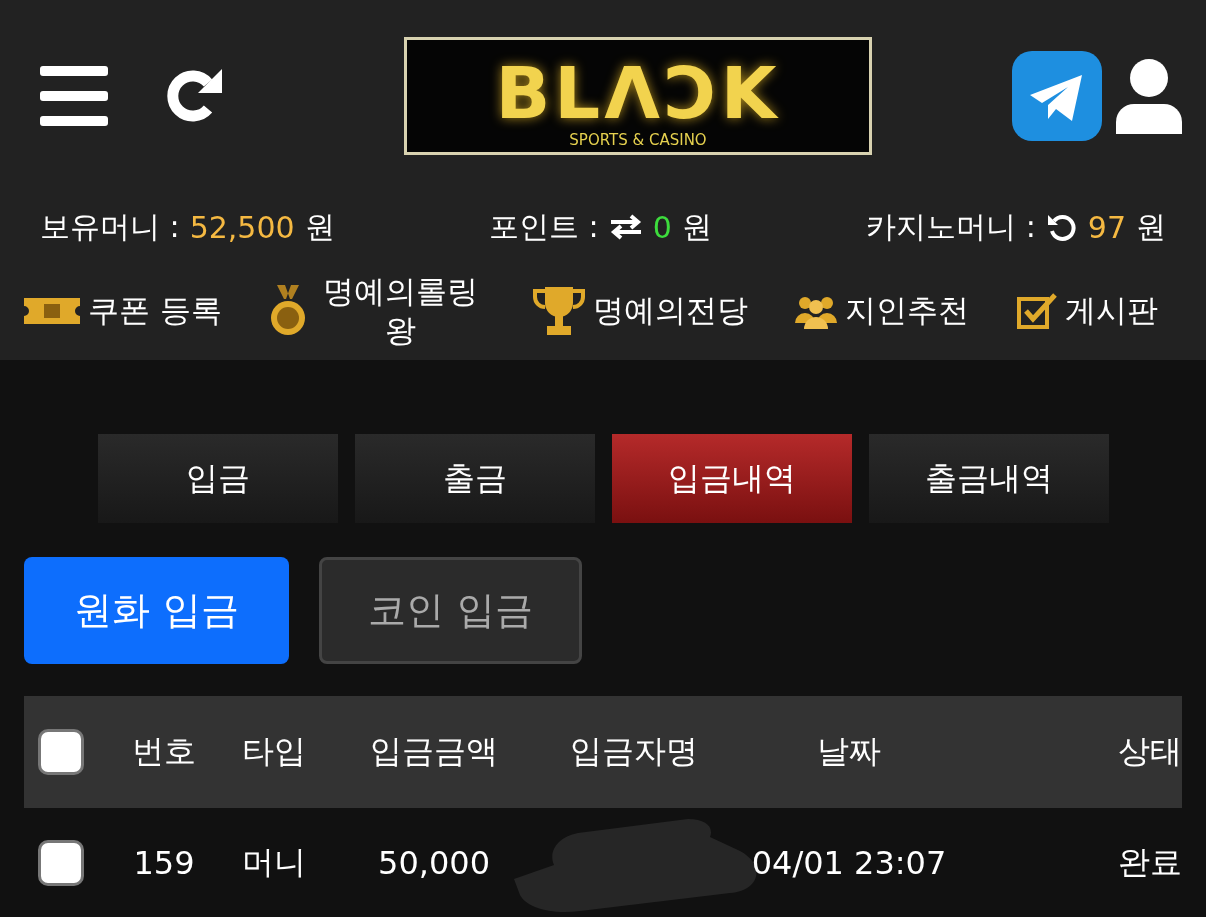 This screenshot has width=1206, height=917. I want to click on balance-value: 97, so click(1106, 227).